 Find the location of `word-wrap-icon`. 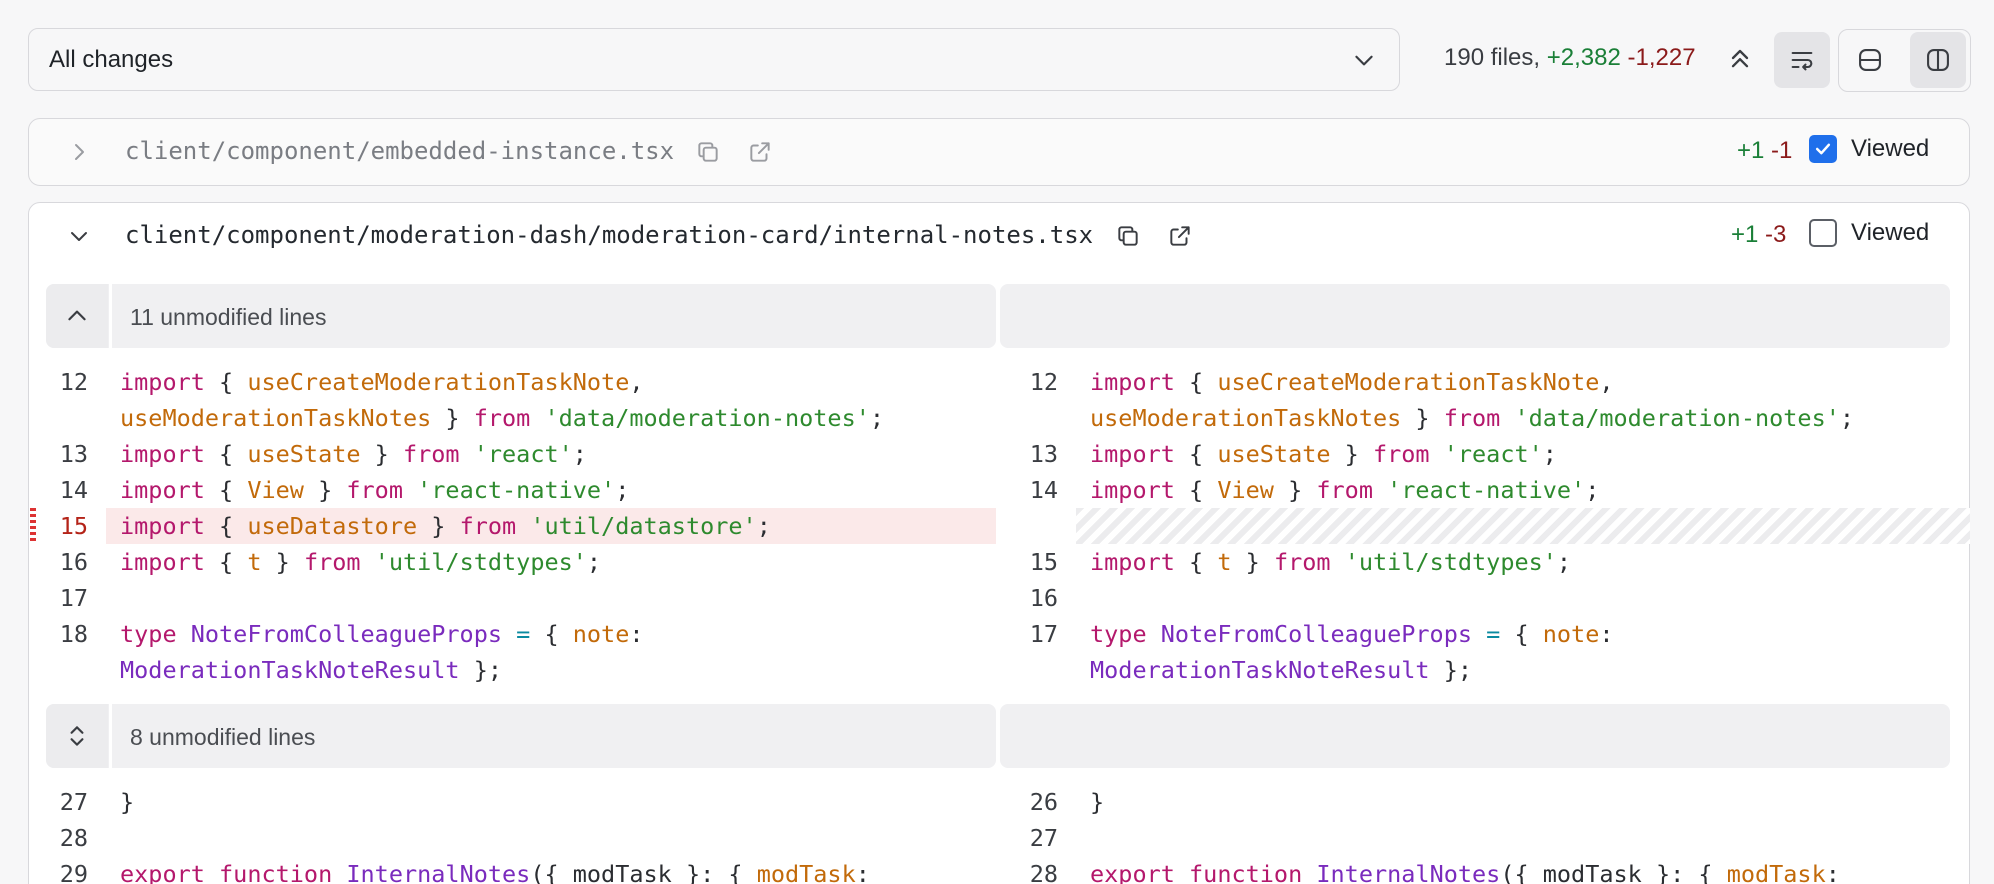

word-wrap-icon is located at coordinates (1802, 61).